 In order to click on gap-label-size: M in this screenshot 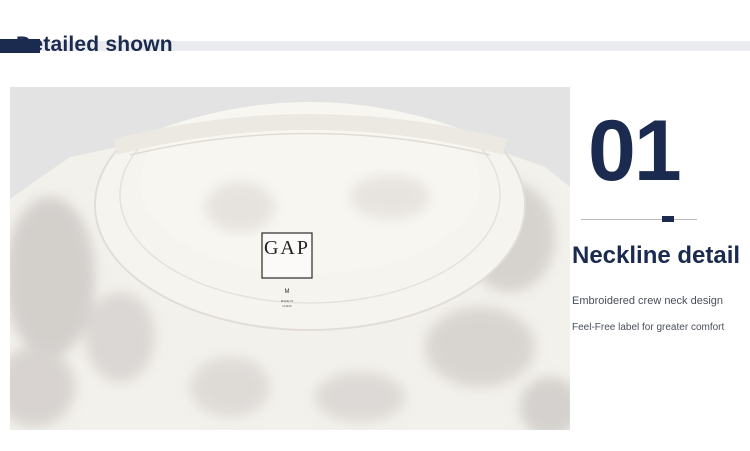, I will do `click(287, 292)`.